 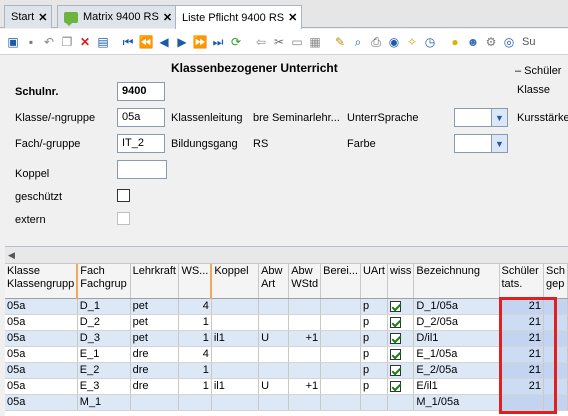 What do you see at coordinates (376, 42) in the screenshot?
I see `print-icon: ⎙` at bounding box center [376, 42].